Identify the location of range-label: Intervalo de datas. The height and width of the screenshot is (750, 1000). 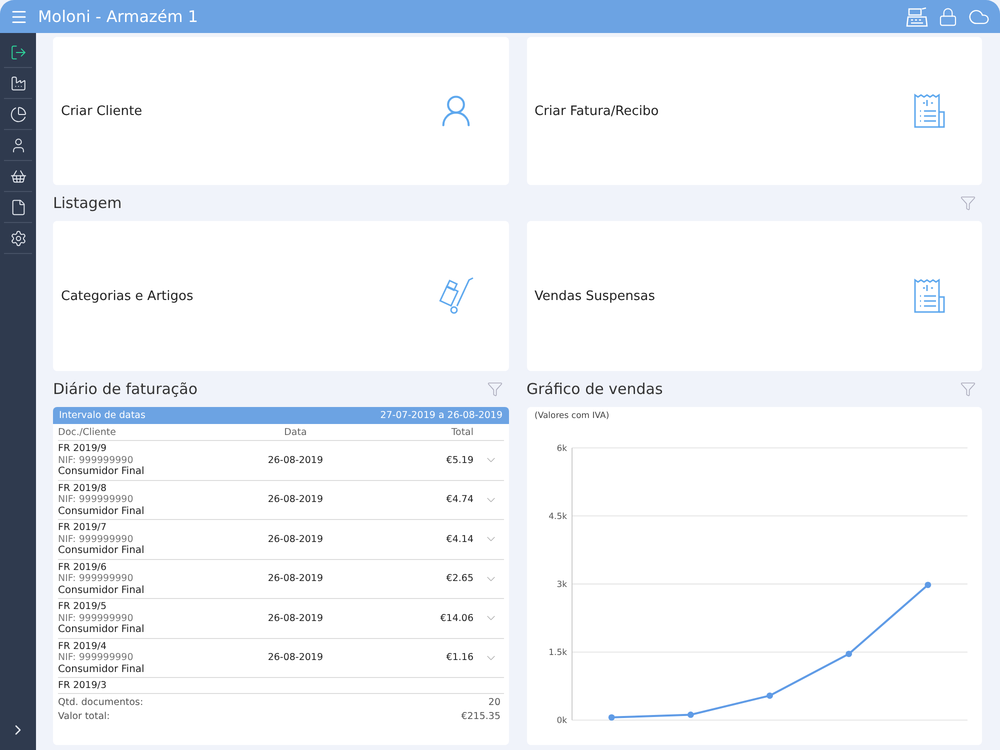
(102, 415).